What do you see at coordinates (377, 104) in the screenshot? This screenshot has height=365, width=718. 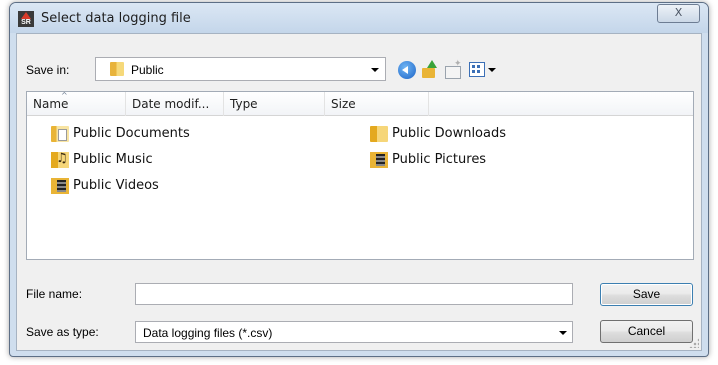 I see `column-header-size: Size` at bounding box center [377, 104].